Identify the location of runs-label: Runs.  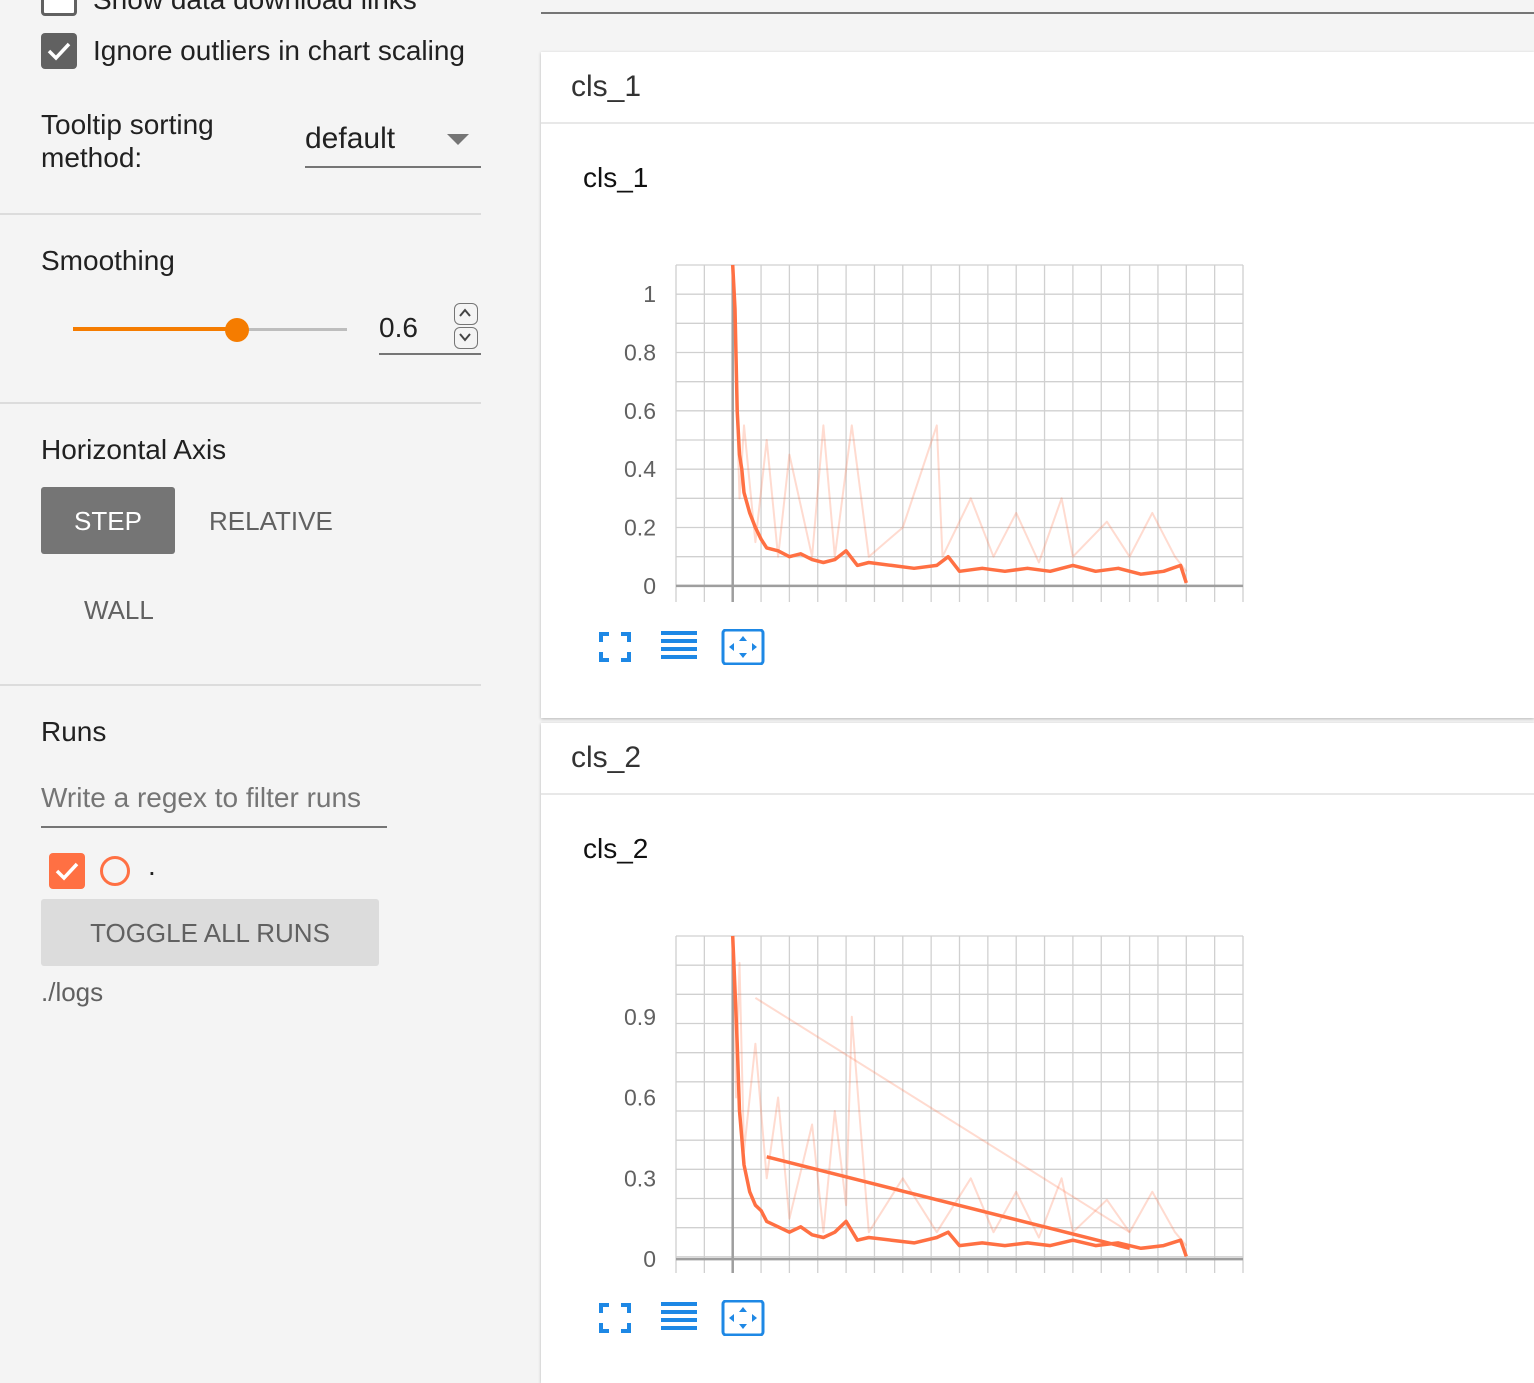
(74, 731).